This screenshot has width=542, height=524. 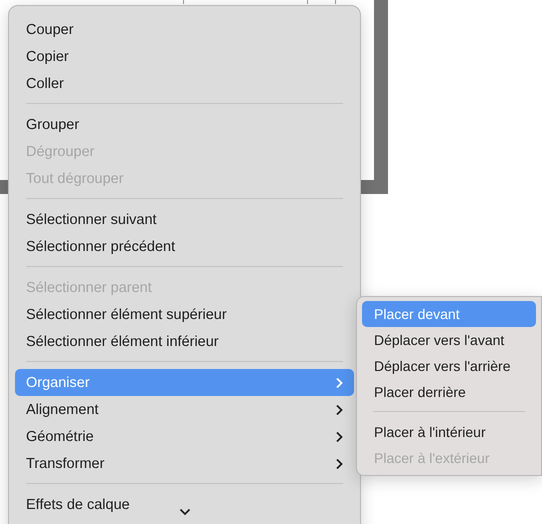 I want to click on menu-item: Alignement, so click(x=184, y=409).